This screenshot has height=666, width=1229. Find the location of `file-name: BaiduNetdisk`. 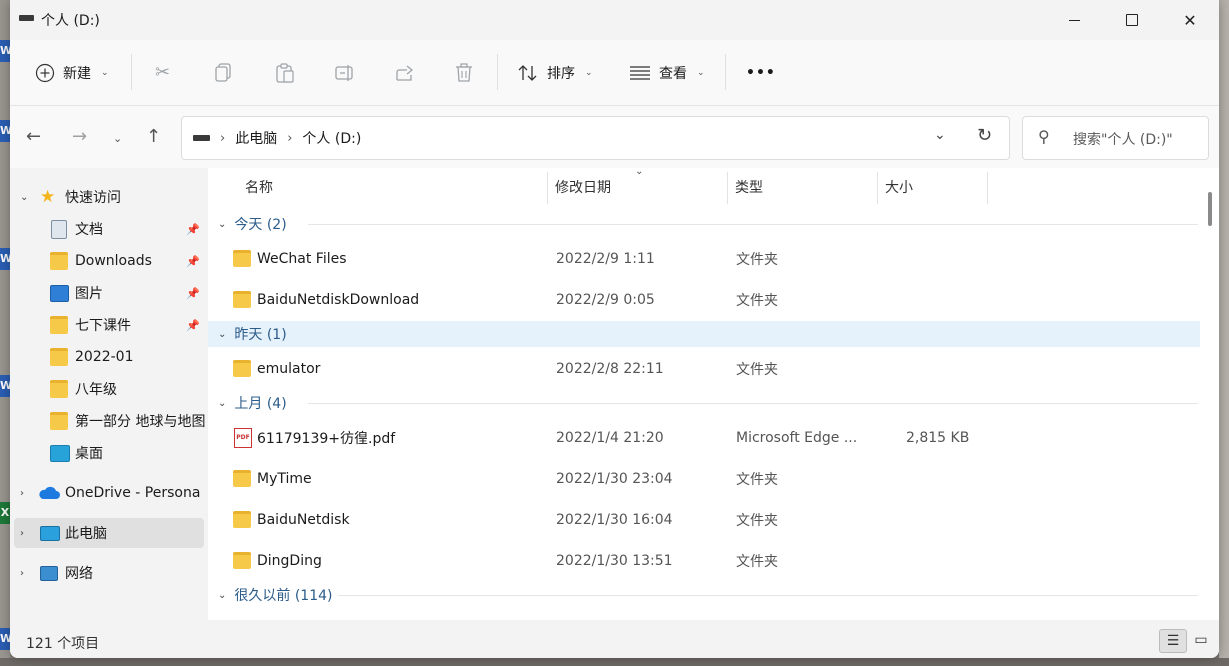

file-name: BaiduNetdisk is located at coordinates (303, 519).